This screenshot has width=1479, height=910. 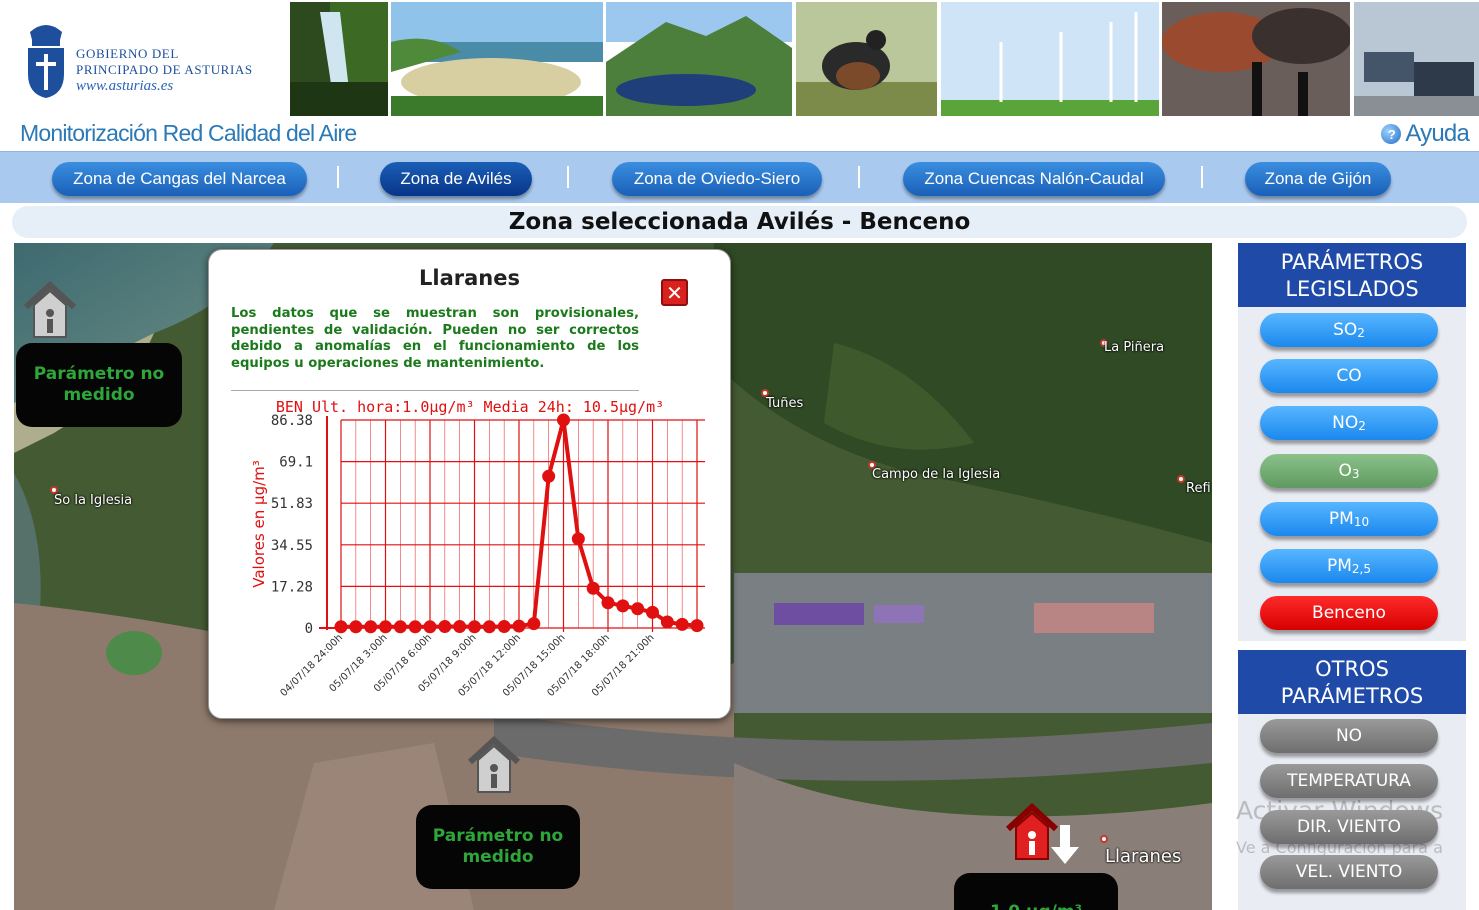 What do you see at coordinates (1355, 474) in the screenshot?
I see `param-subscript: 3` at bounding box center [1355, 474].